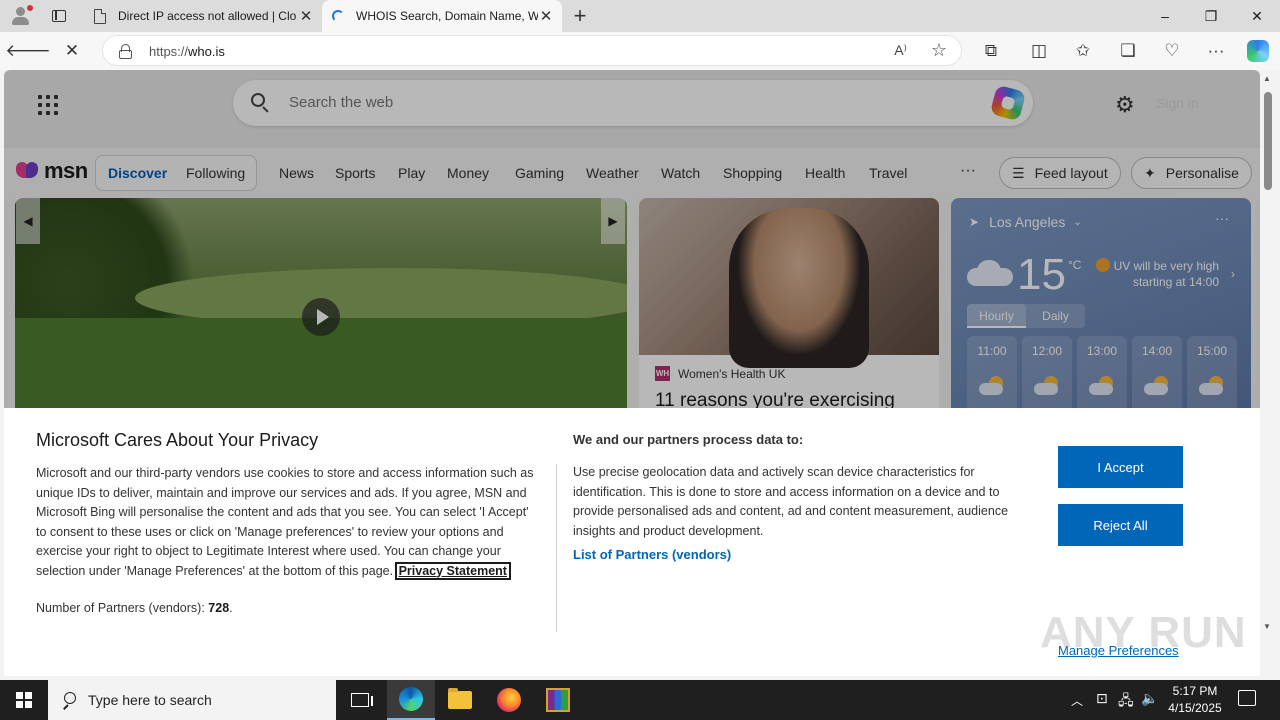 The height and width of the screenshot is (720, 1280). What do you see at coordinates (539, 173) in the screenshot?
I see `nav-gaming: Gaming` at bounding box center [539, 173].